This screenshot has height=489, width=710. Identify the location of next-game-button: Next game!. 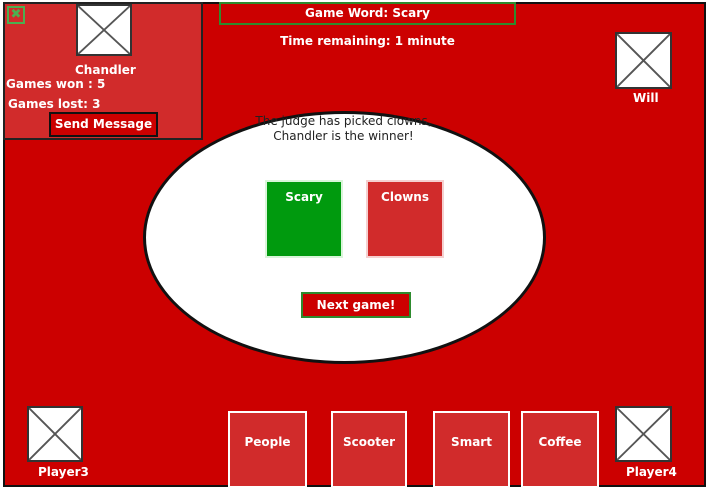
(356, 305).